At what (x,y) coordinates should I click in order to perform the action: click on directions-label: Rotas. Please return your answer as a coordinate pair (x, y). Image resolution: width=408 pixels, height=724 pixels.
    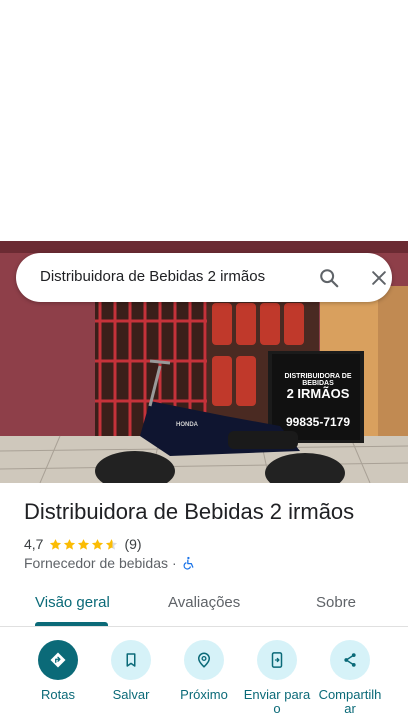
    Looking at the image, I should click on (58, 694).